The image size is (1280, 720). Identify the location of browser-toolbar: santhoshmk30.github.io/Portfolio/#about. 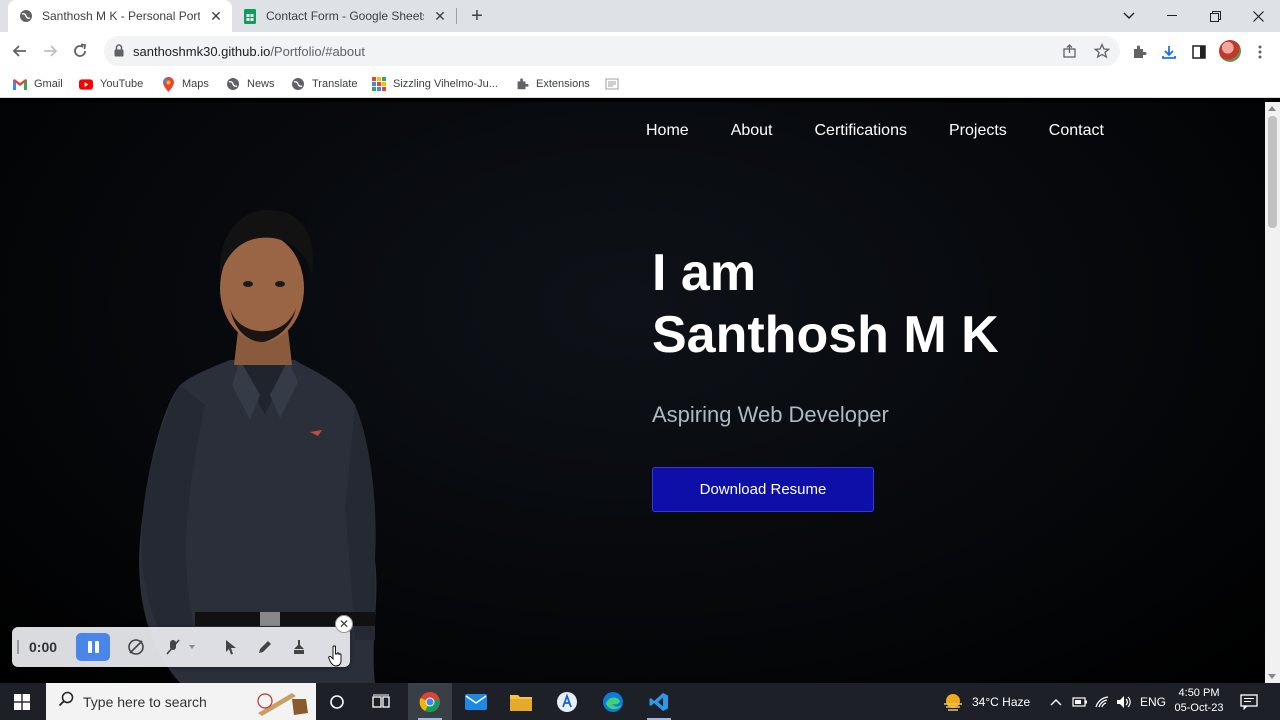
(640, 51).